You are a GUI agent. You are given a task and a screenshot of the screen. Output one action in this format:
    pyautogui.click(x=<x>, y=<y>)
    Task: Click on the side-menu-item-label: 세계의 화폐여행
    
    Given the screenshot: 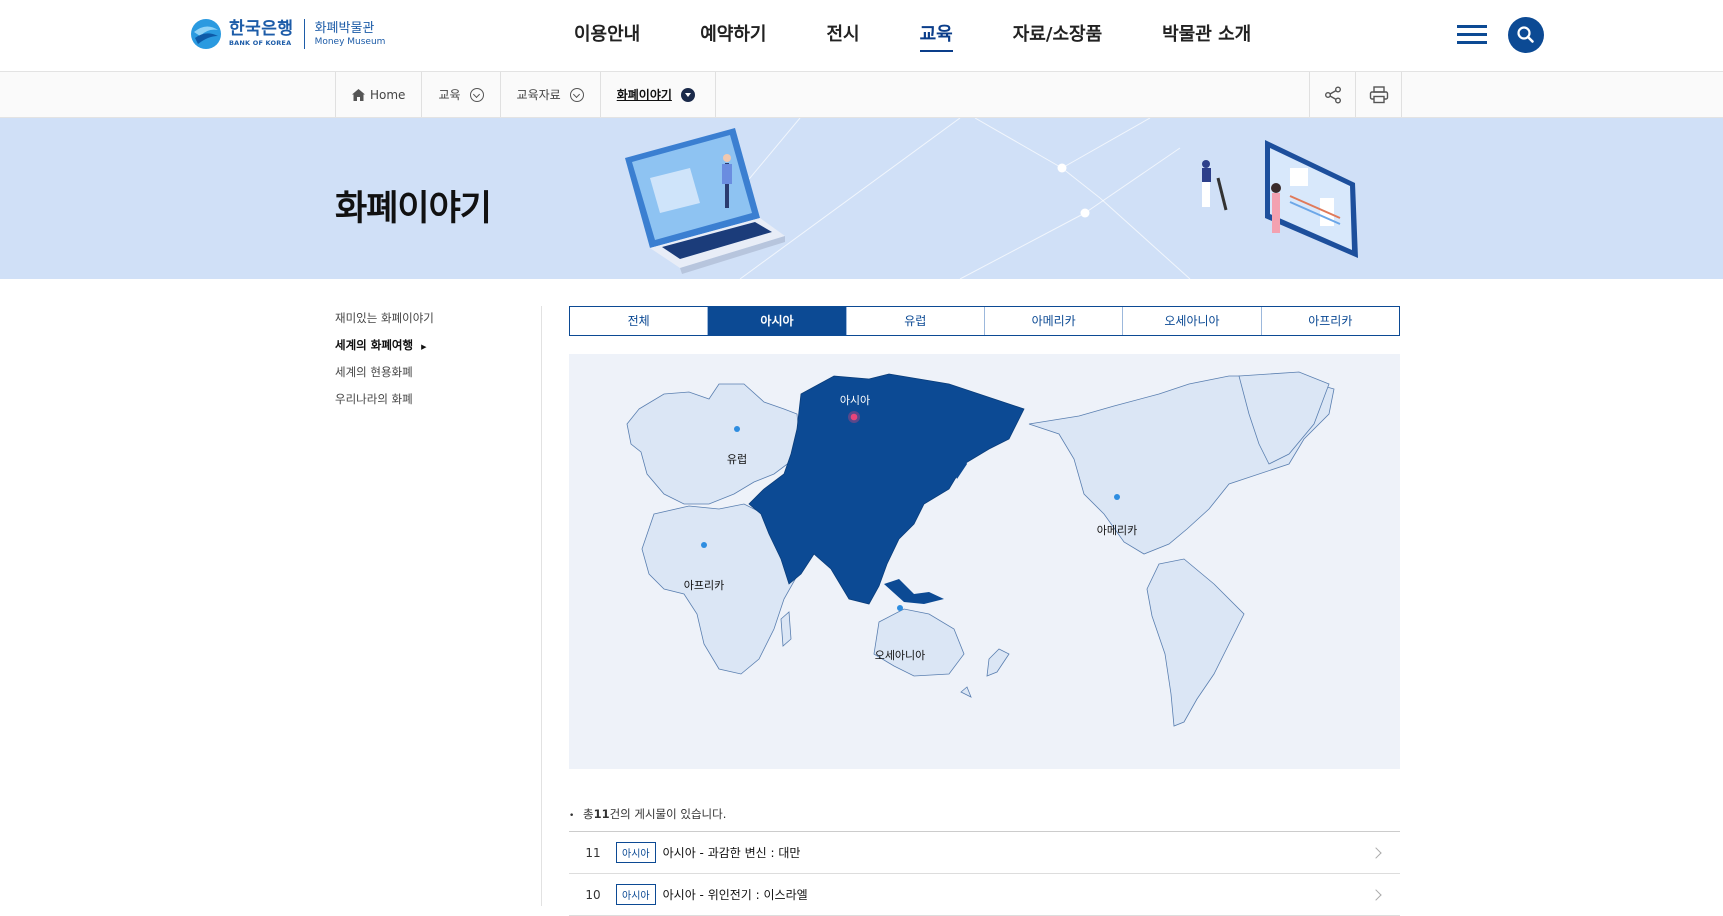 What is the action you would take?
    pyautogui.click(x=374, y=345)
    